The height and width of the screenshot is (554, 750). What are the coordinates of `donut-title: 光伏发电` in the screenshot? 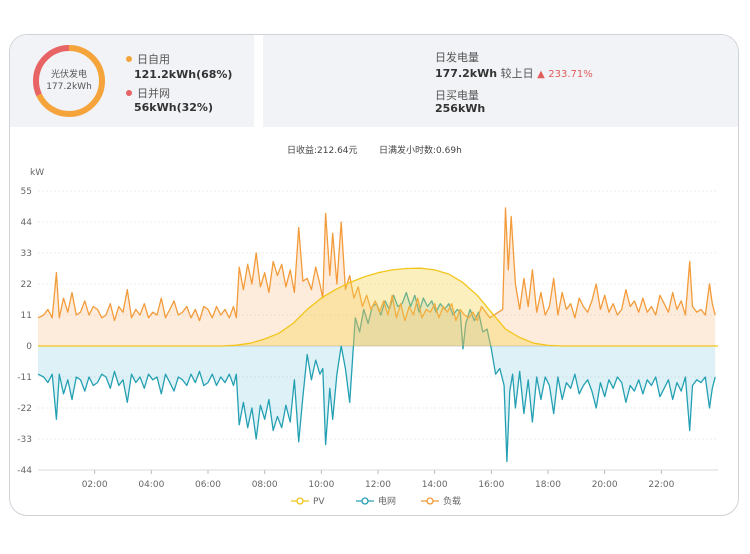 It's located at (68, 75).